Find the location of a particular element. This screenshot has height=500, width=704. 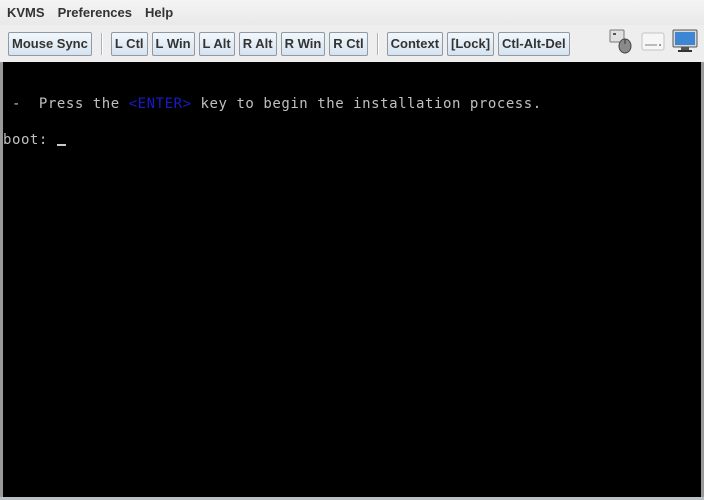

l-alt-button: L Alt is located at coordinates (216, 43).